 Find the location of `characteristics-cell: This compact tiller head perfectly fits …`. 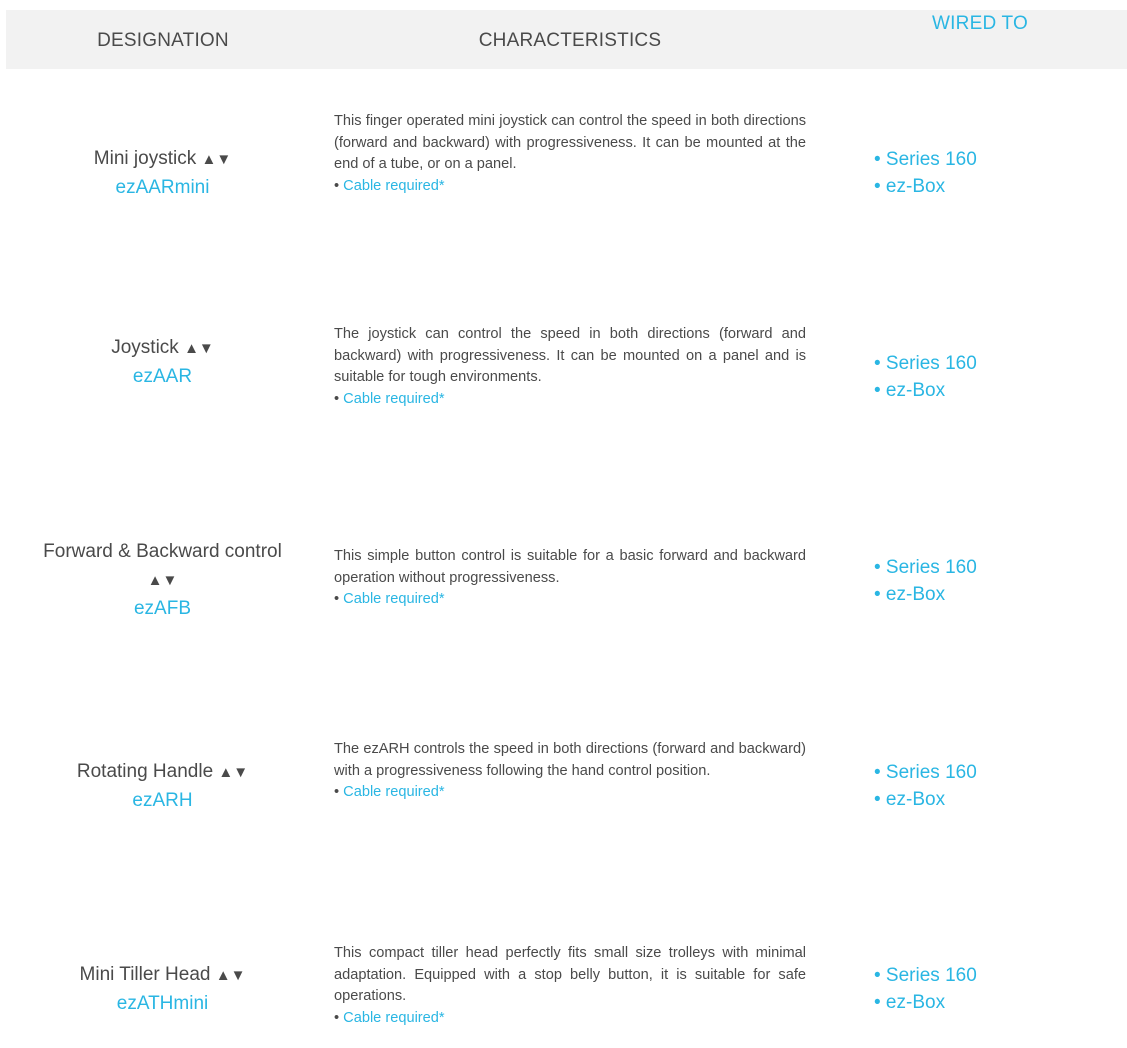

characteristics-cell: This compact tiller head perfectly fits … is located at coordinates (570, 986).